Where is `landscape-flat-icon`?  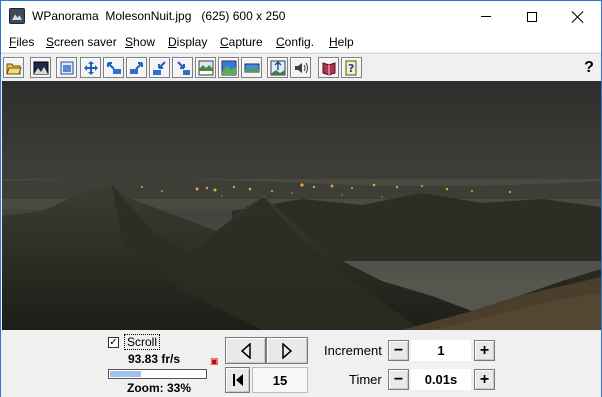
landscape-flat-icon is located at coordinates (251, 67).